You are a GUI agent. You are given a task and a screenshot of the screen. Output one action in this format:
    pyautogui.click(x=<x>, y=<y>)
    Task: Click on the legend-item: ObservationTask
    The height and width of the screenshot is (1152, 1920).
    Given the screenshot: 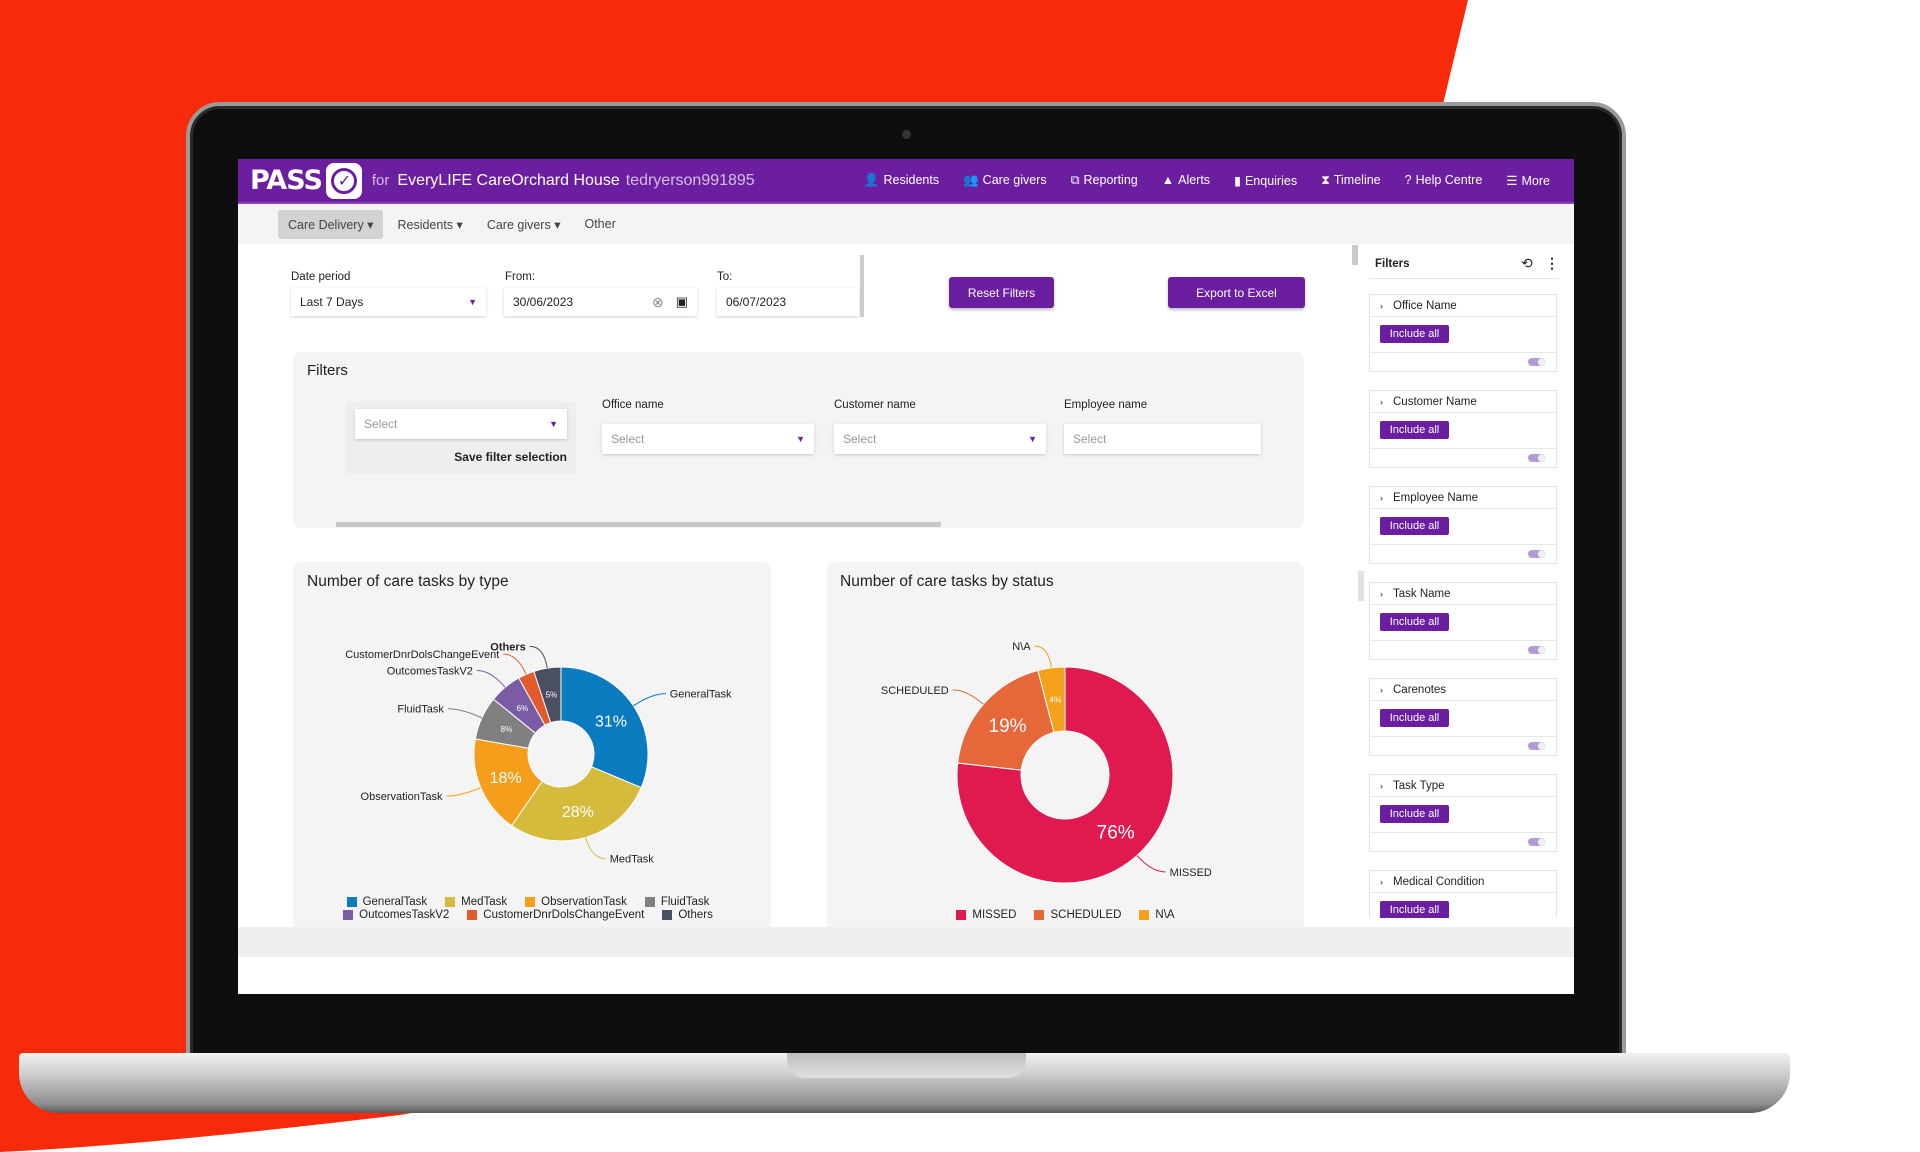 What is the action you would take?
    pyautogui.click(x=576, y=902)
    